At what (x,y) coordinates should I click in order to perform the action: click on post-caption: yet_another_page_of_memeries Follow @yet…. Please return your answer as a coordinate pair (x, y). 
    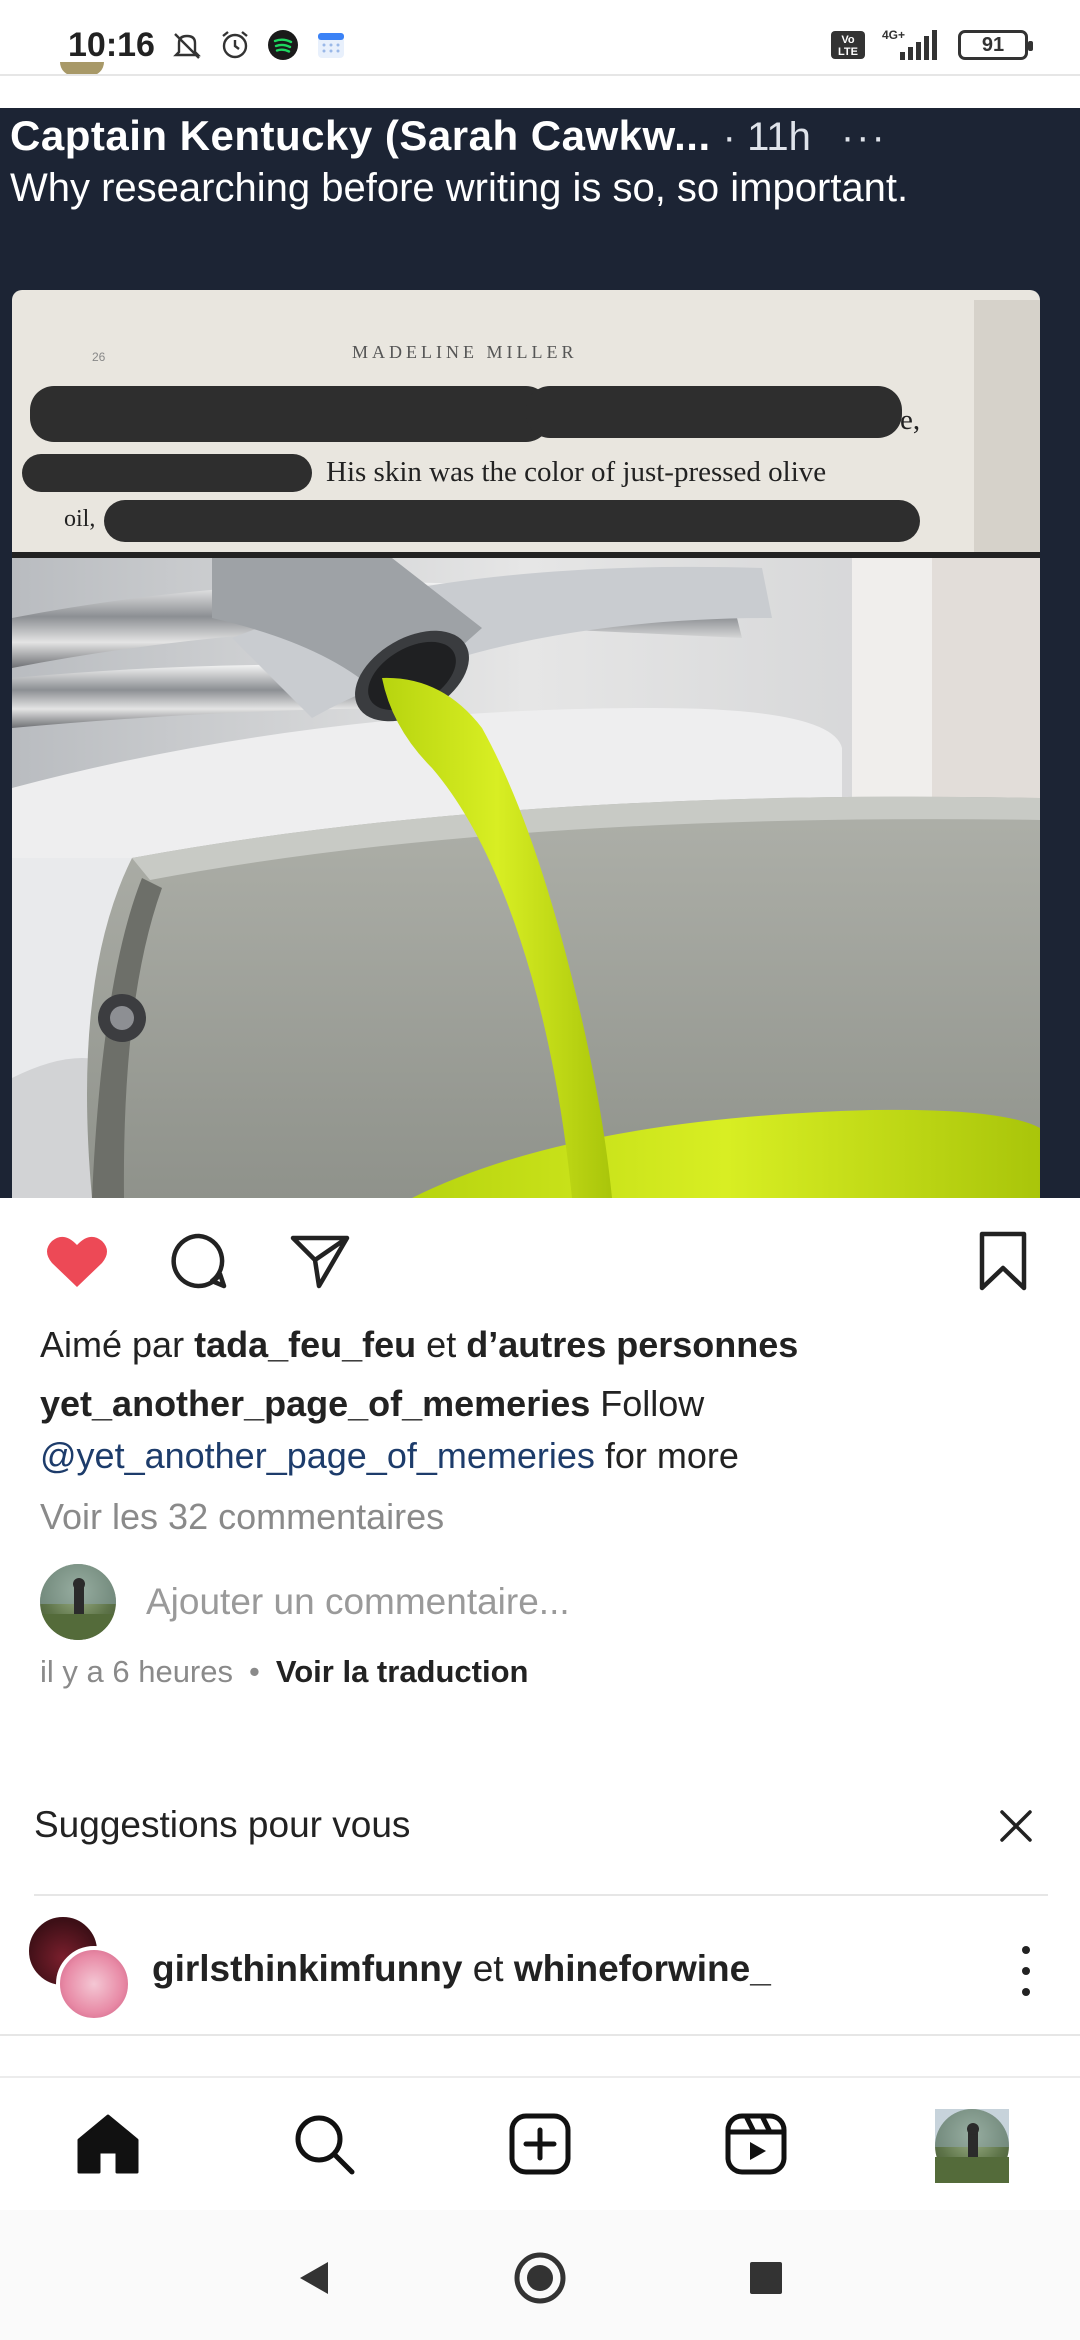
    Looking at the image, I should click on (545, 1430).